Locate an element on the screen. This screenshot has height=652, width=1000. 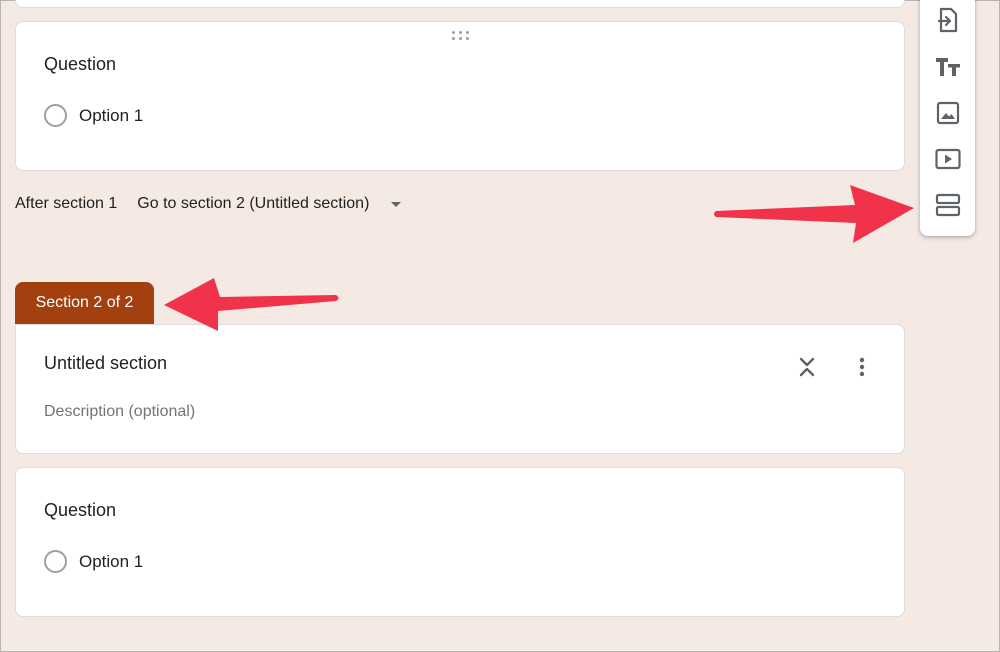
section-title: Untitled section is located at coordinates (105, 363).